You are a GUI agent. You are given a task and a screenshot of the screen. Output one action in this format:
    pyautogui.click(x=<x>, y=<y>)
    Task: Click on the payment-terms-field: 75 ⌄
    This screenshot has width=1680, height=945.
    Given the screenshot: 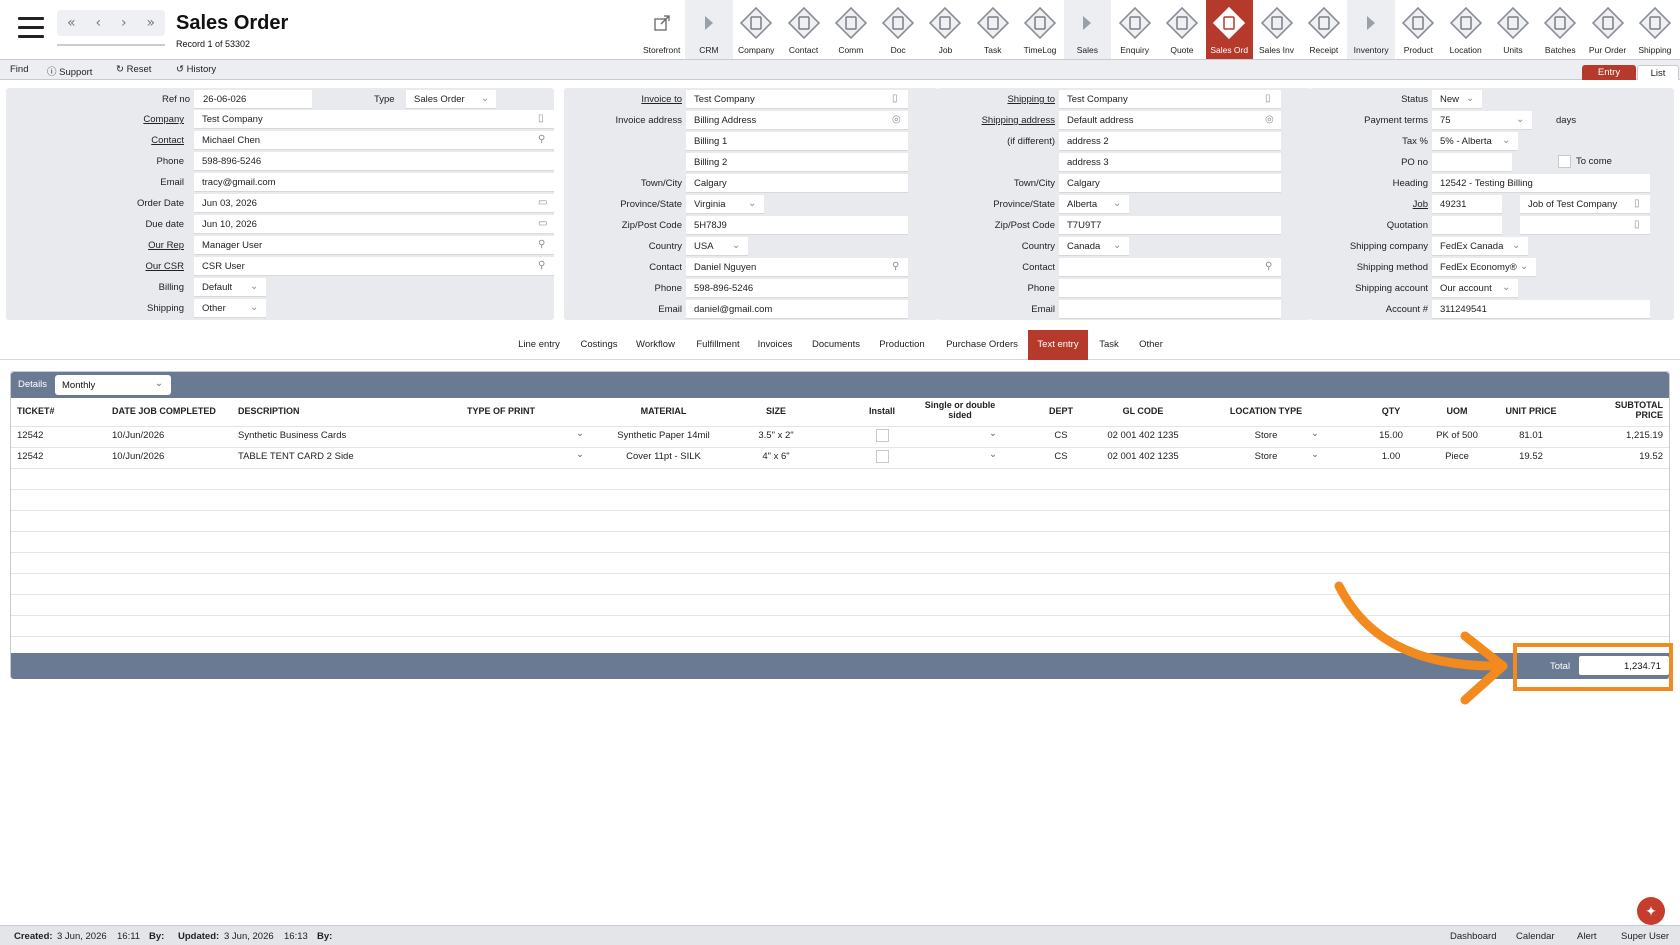 What is the action you would take?
    pyautogui.click(x=1482, y=120)
    